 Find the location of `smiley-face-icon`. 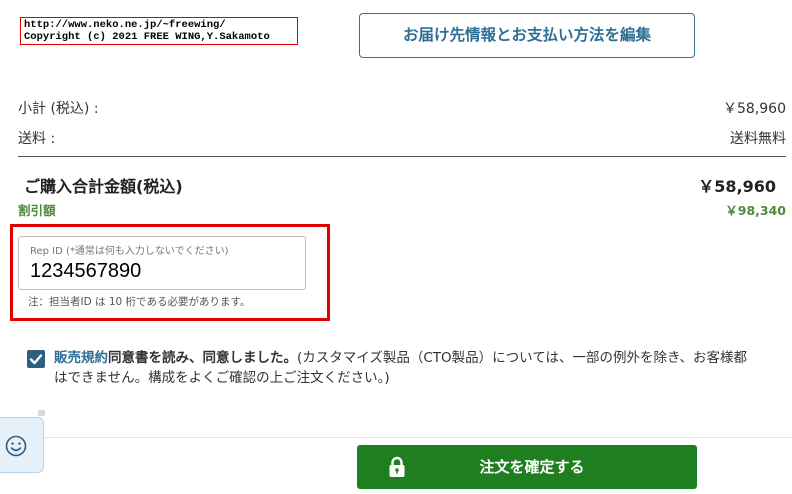

smiley-face-icon is located at coordinates (16, 446).